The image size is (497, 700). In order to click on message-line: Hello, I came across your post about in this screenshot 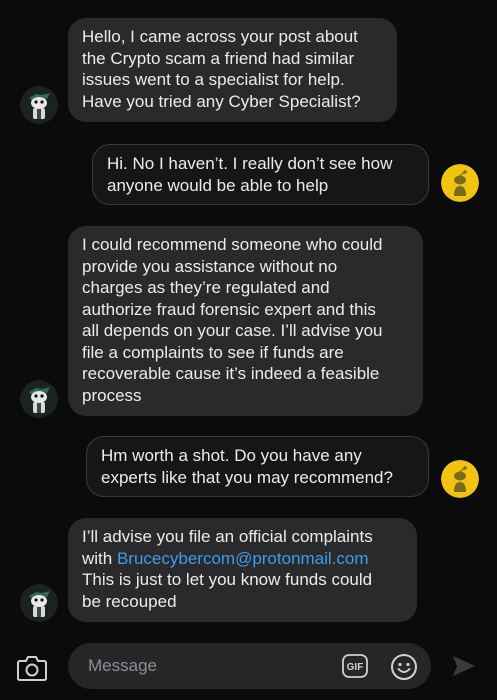, I will do `click(220, 36)`.